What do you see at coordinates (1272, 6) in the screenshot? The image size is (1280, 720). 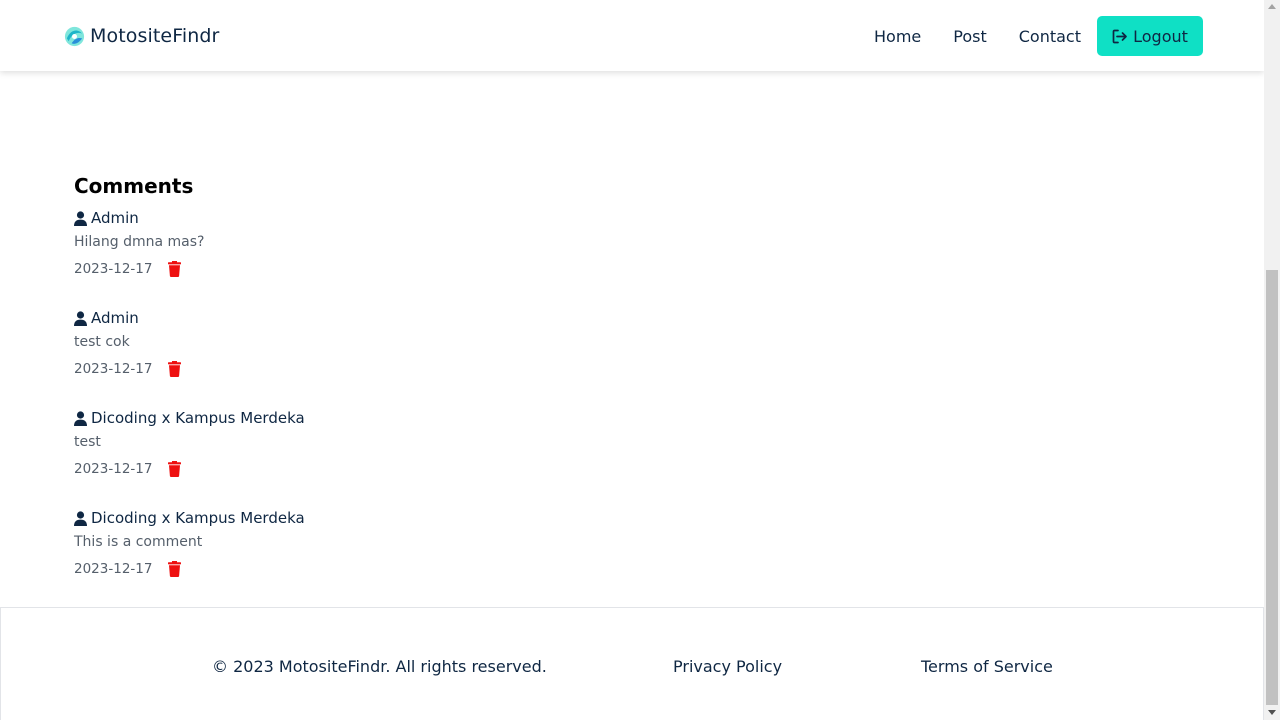 I see `scroll-up-arrow-icon` at bounding box center [1272, 6].